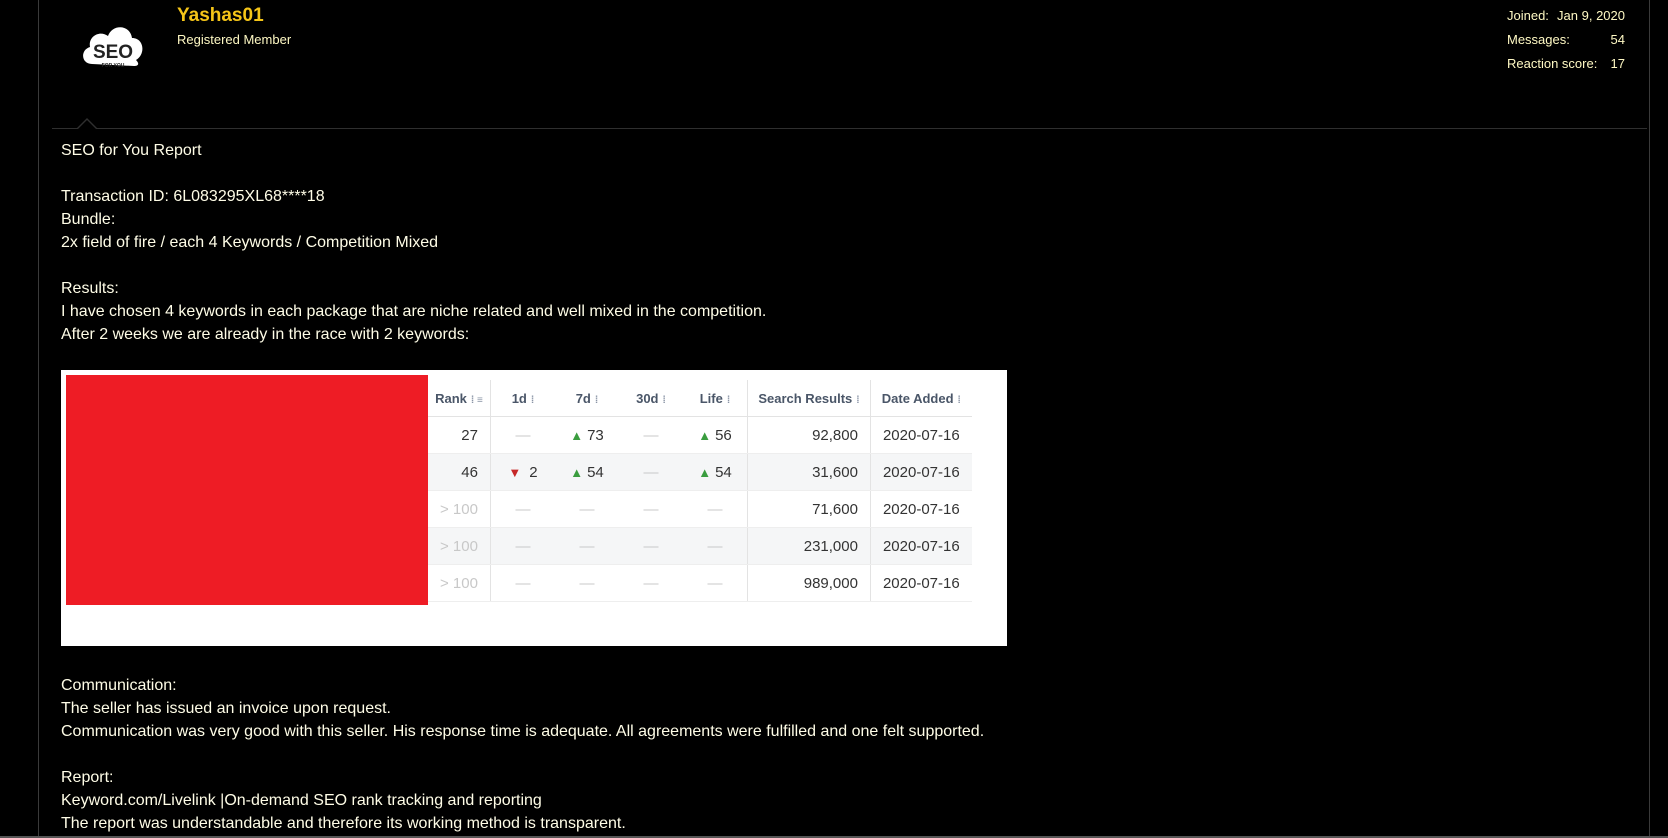 The image size is (1668, 838). I want to click on post-separator, so click(849, 128).